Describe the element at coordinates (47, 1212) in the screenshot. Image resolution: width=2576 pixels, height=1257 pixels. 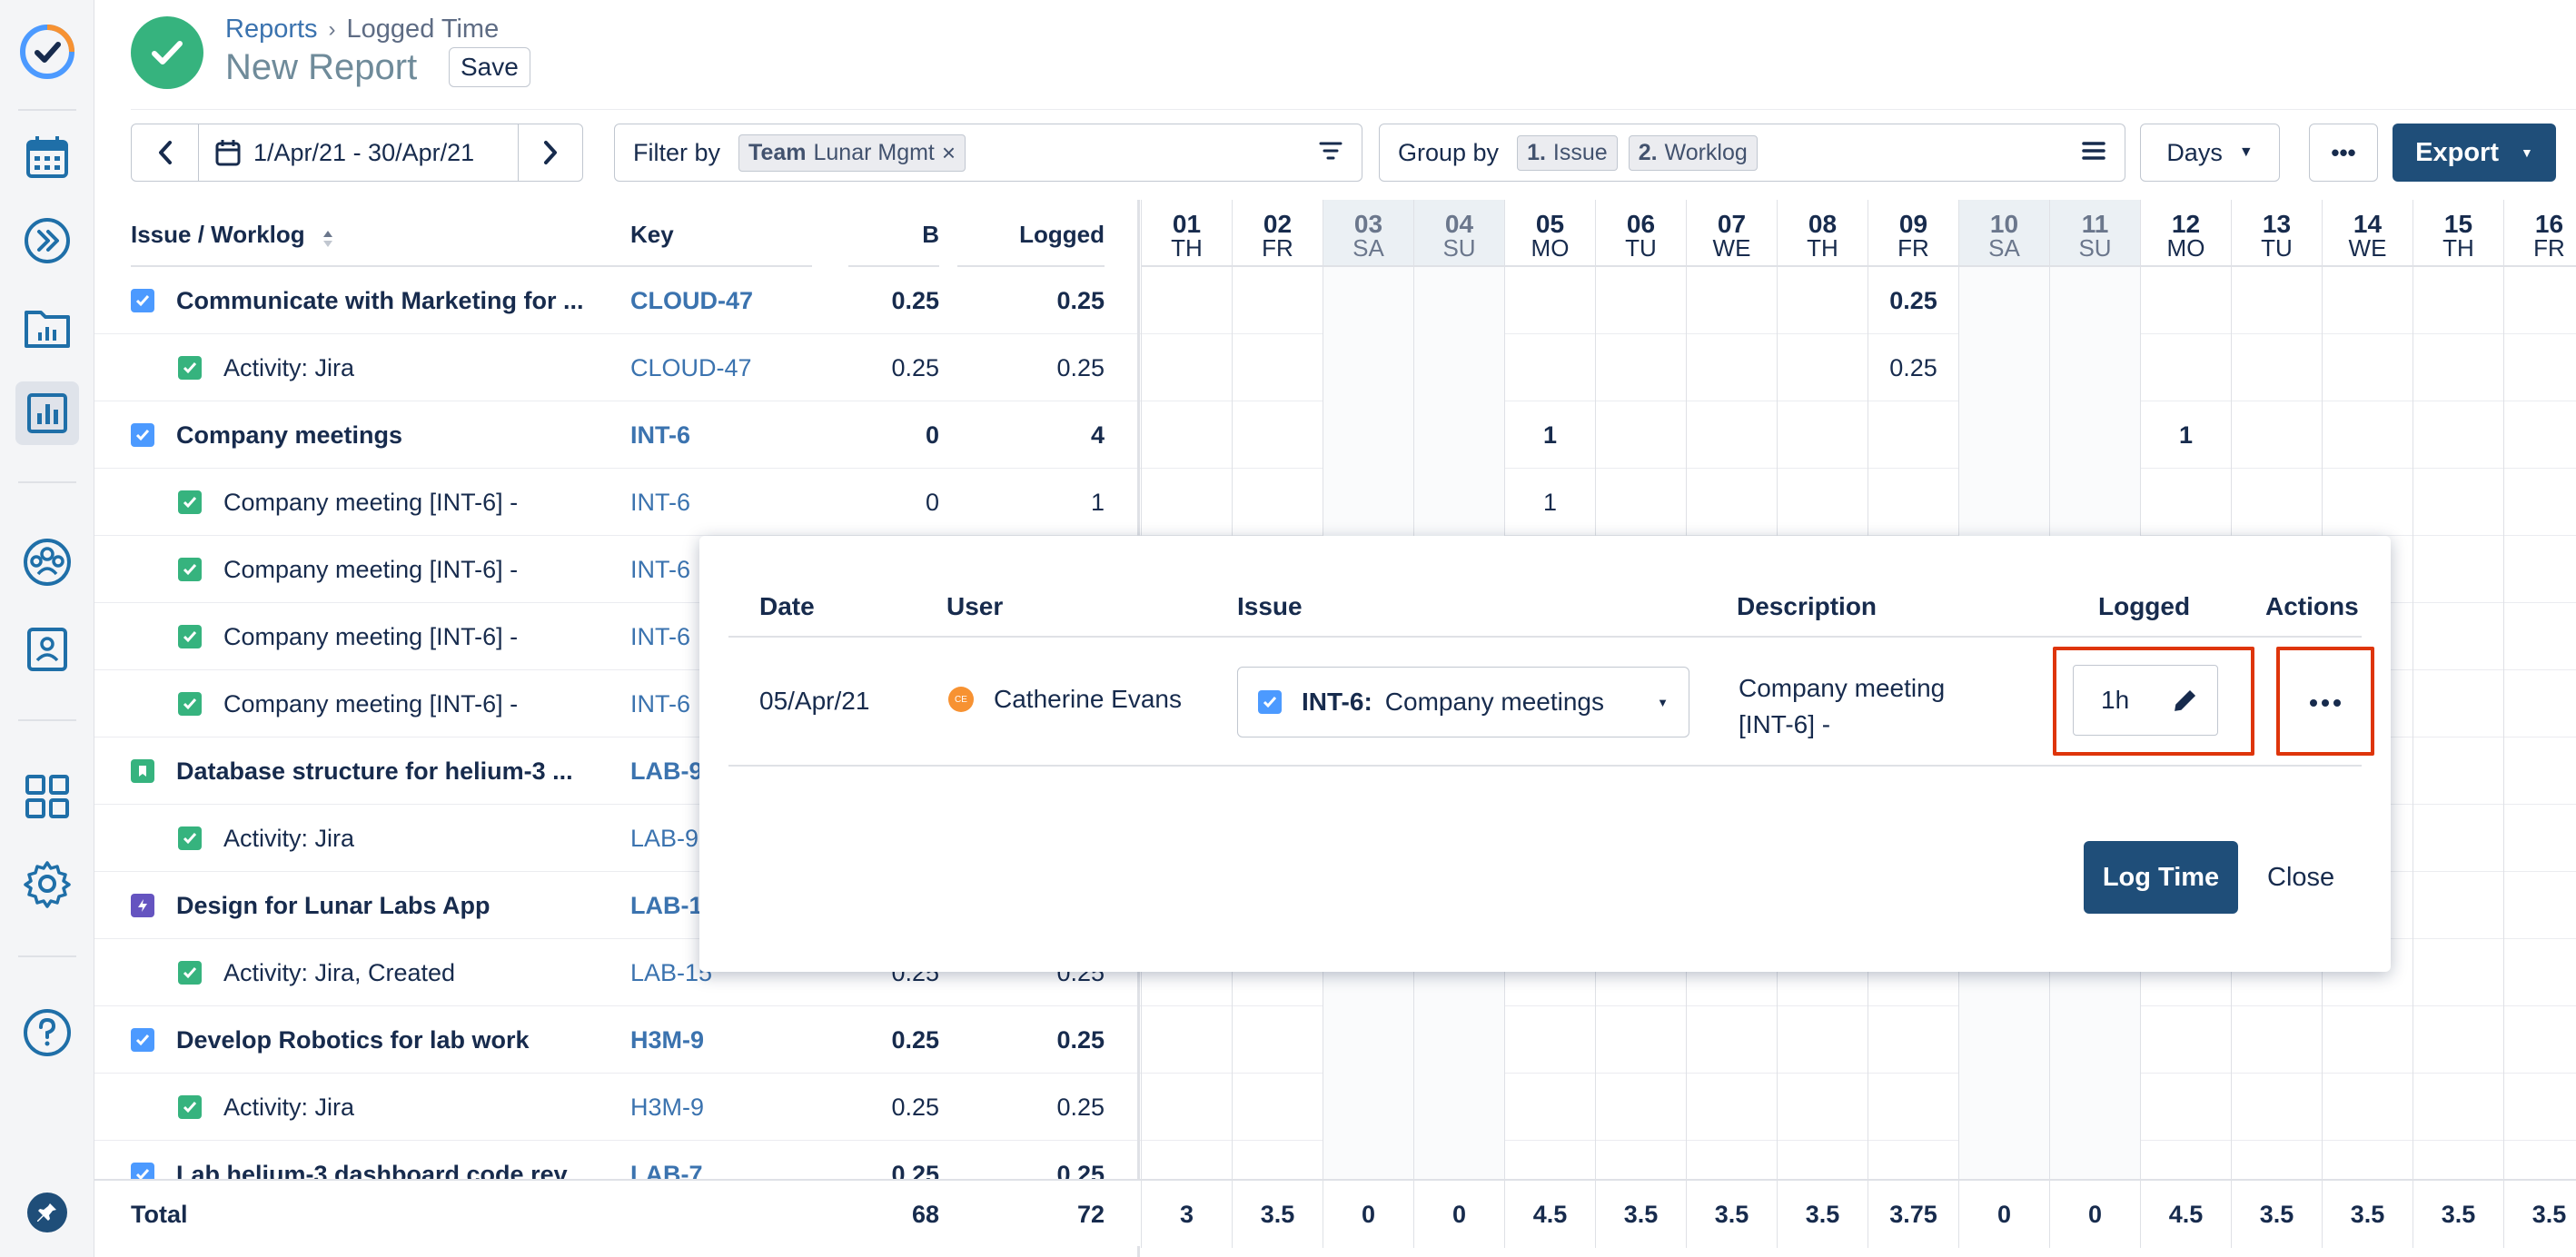
I see `pin-icon` at that location.